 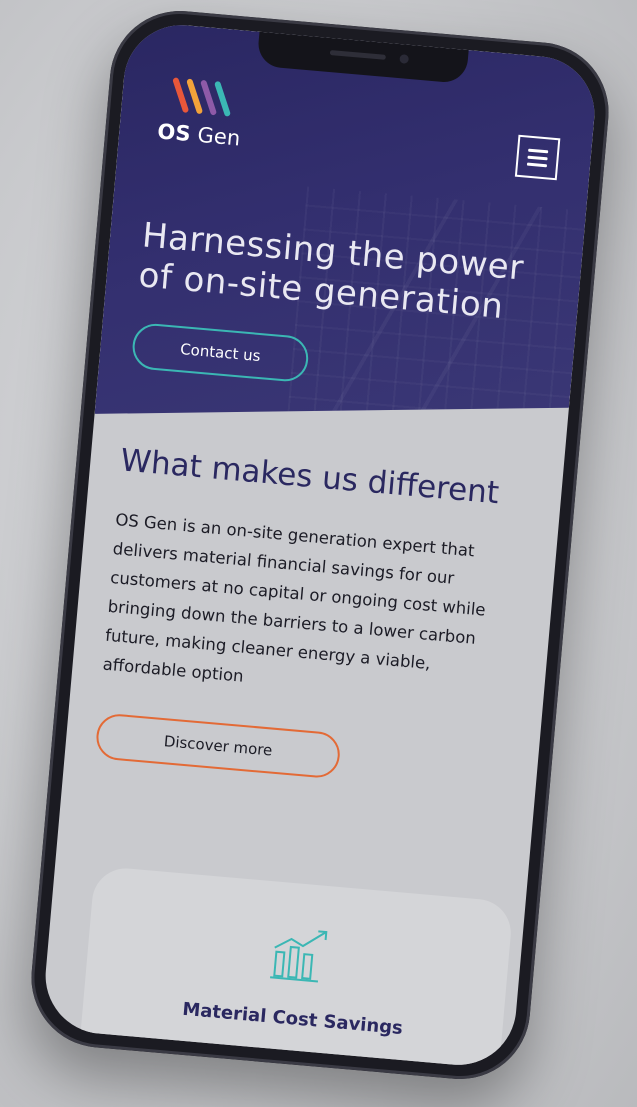 What do you see at coordinates (215, 136) in the screenshot?
I see `brand-name-regular: Gen` at bounding box center [215, 136].